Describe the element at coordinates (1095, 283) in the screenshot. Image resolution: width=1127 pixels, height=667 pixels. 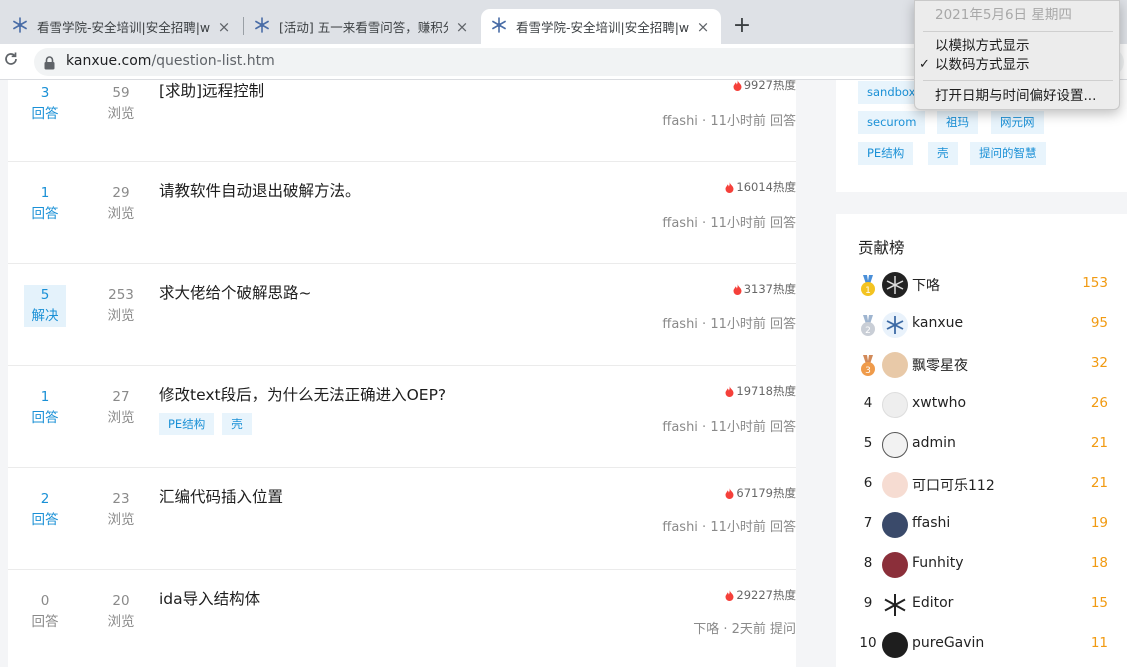
I see `user-score: 153` at that location.